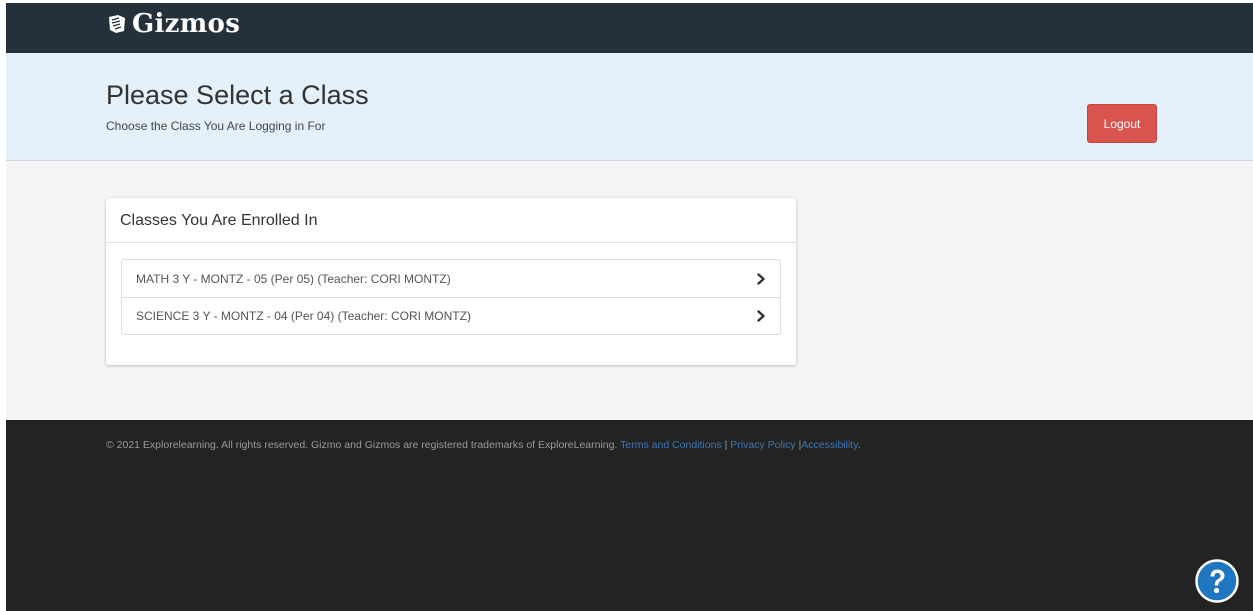 Image resolution: width=1253 pixels, height=611 pixels. Describe the element at coordinates (671, 445) in the screenshot. I see `terms-link: Terms and Conditions` at that location.